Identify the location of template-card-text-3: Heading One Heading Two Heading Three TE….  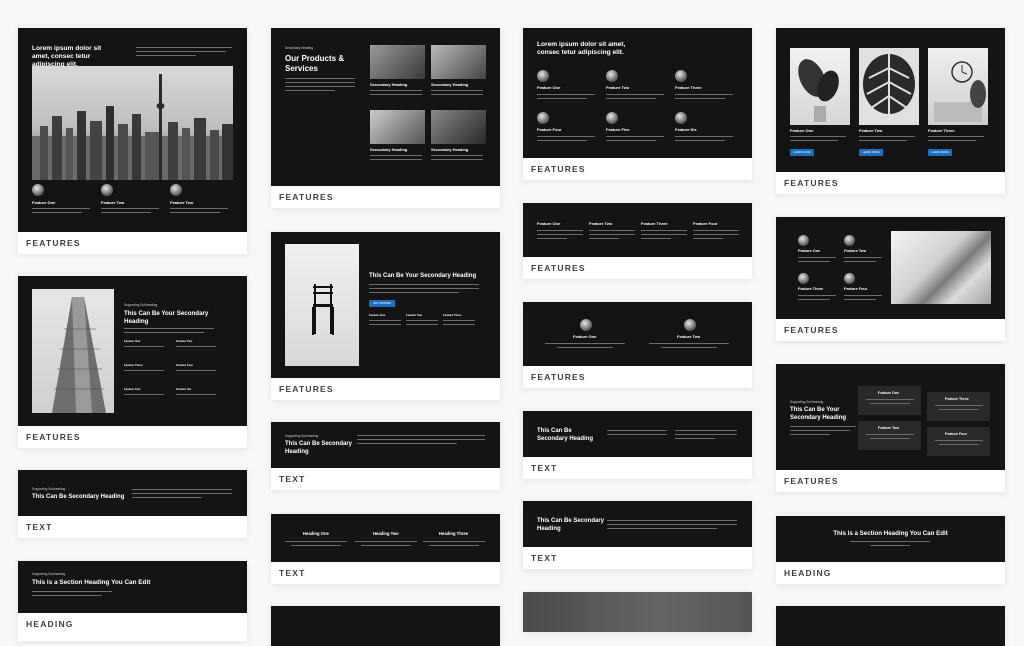
(385, 549).